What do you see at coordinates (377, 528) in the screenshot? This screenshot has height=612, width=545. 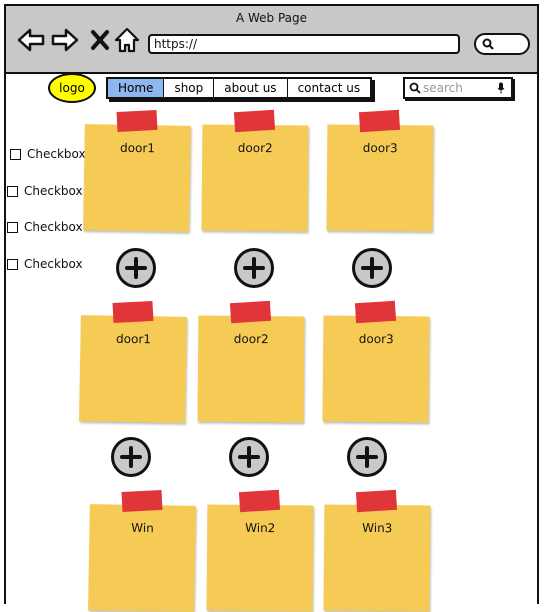 I see `note-label: Win3` at bounding box center [377, 528].